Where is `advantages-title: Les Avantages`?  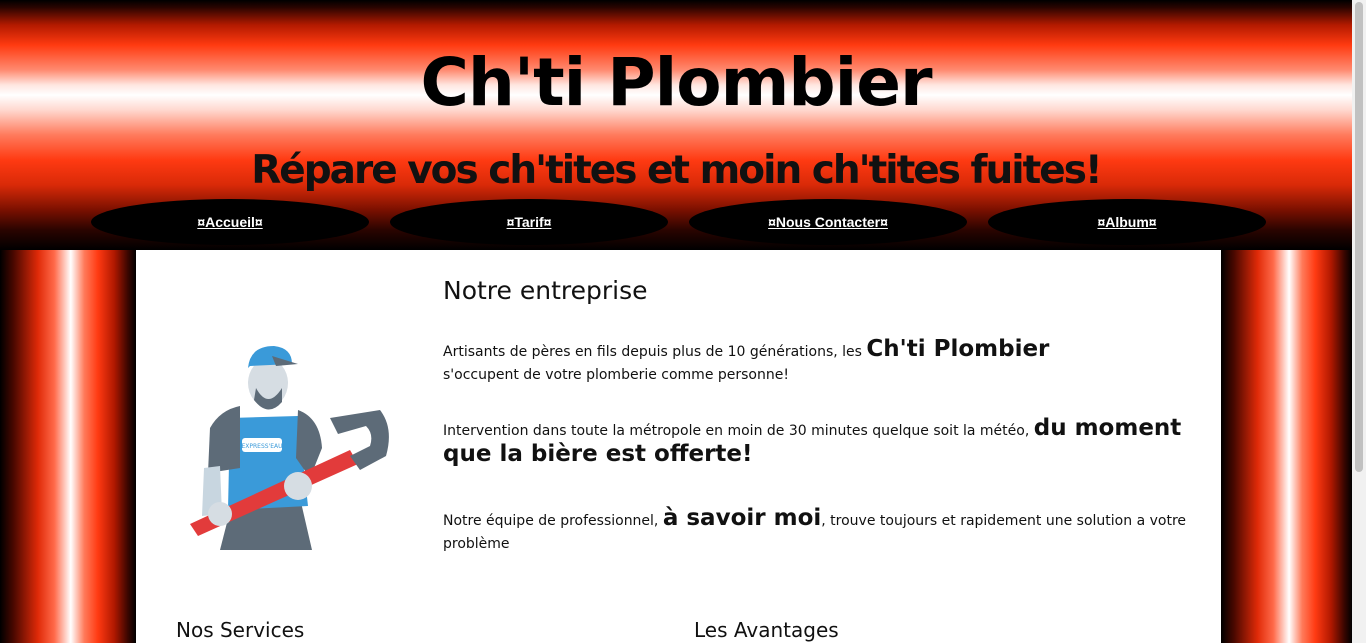 advantages-title: Les Avantages is located at coordinates (766, 630).